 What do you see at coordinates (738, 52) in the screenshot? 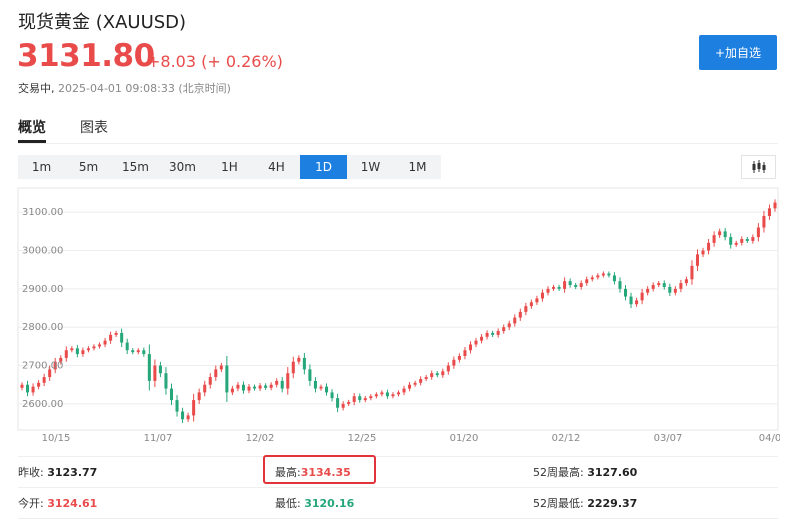
I see `add-watchlist-button: +加自选` at bounding box center [738, 52].